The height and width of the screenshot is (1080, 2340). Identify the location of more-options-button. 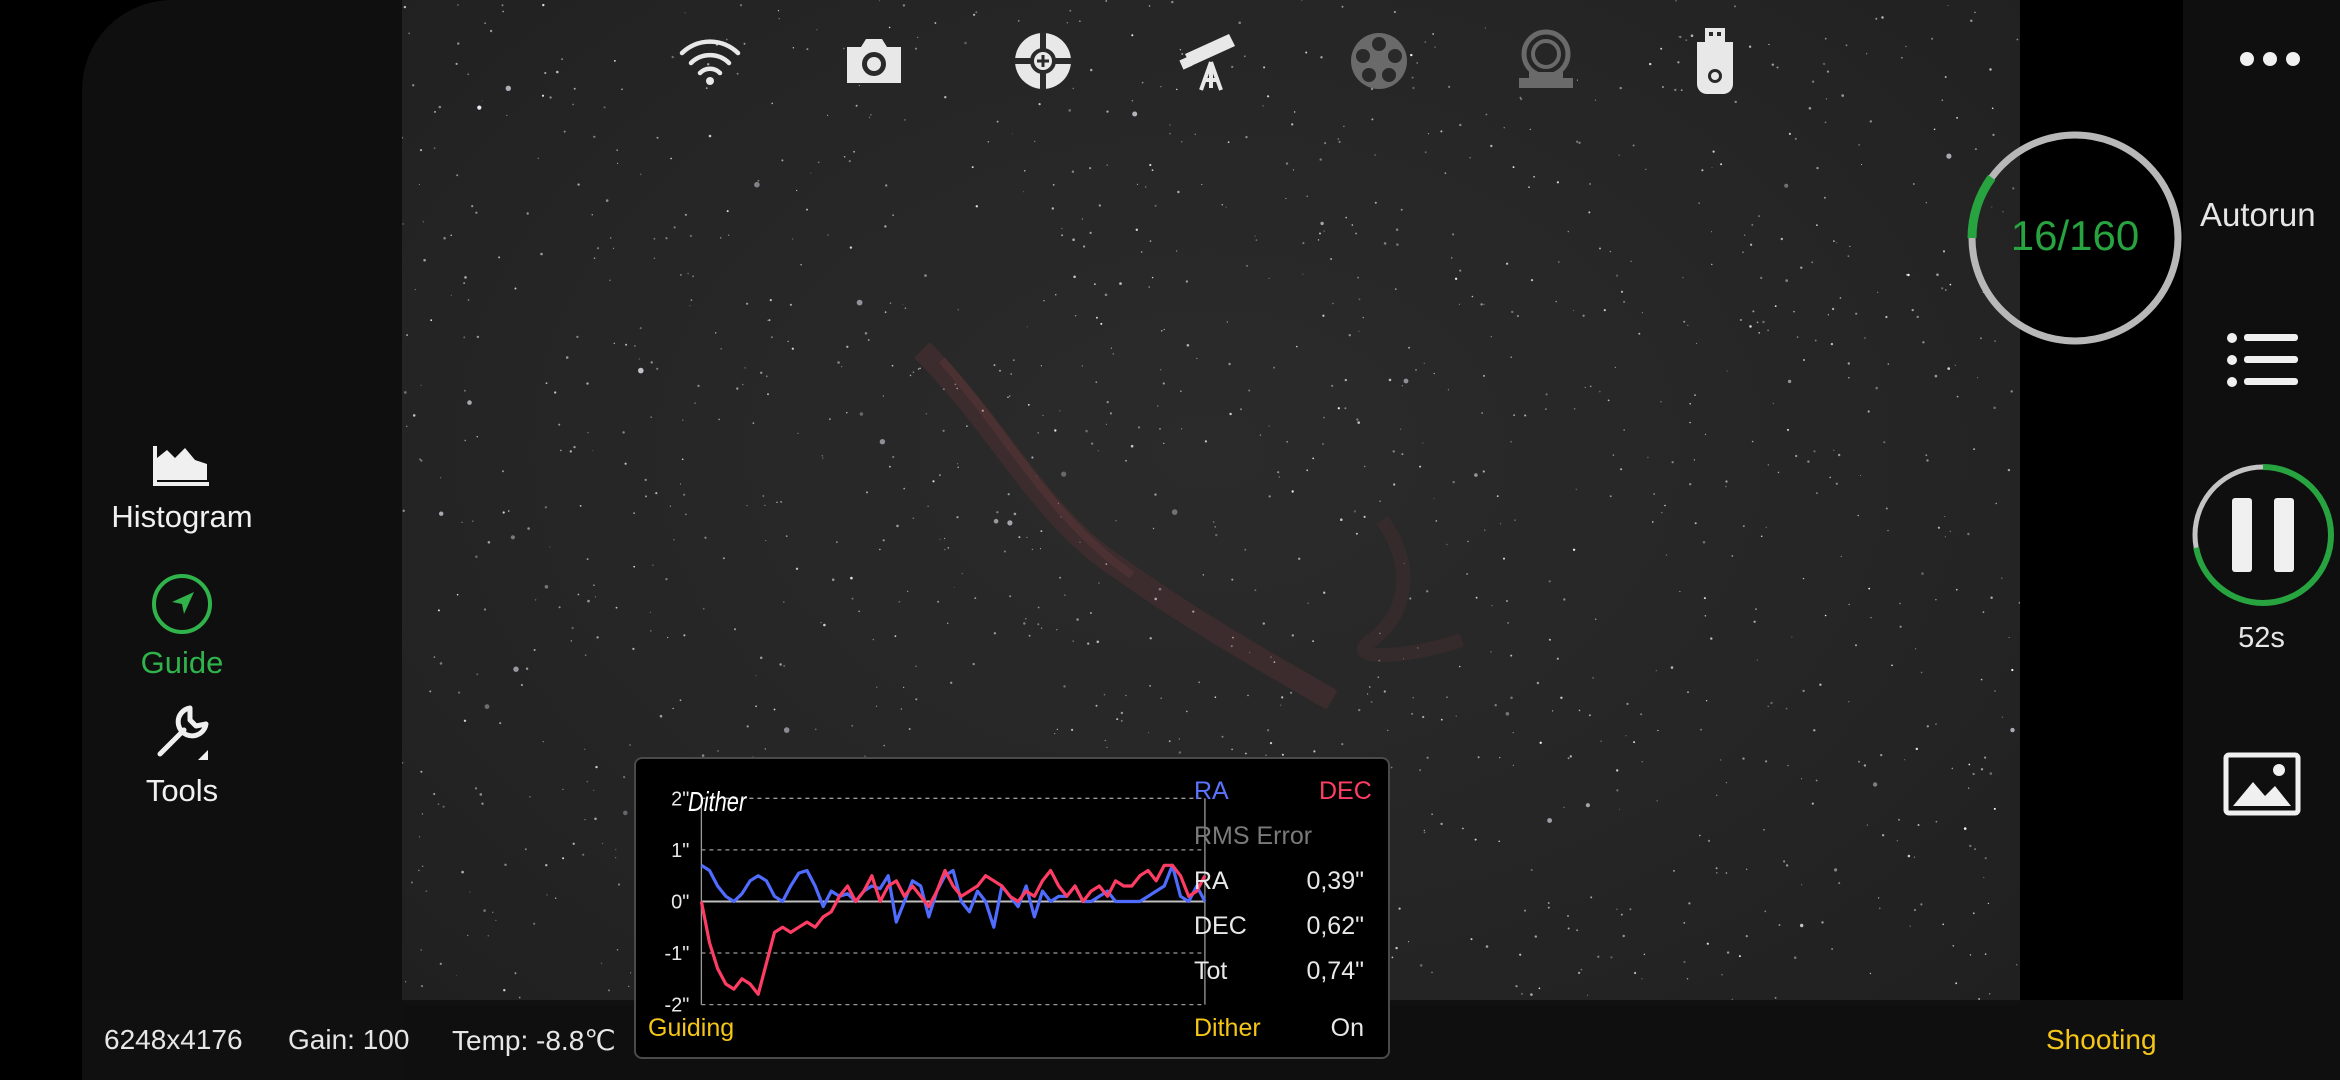
(2270, 59).